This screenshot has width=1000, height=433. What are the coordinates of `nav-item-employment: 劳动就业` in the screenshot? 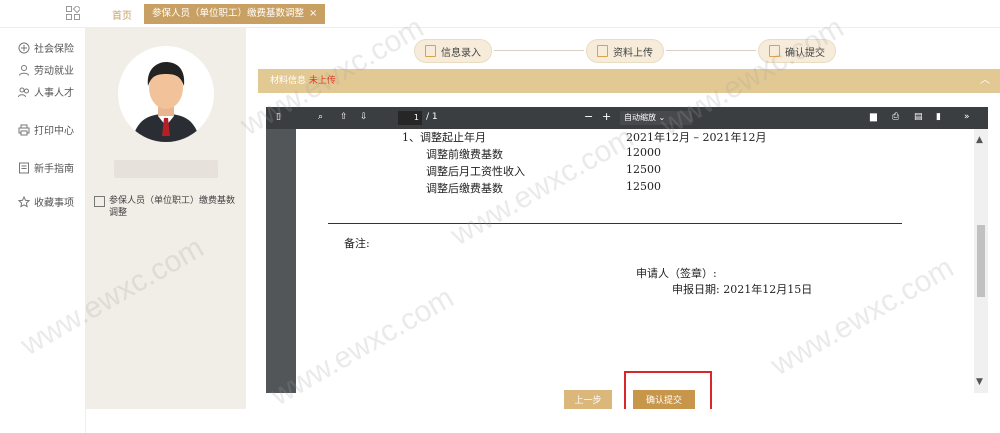 It's located at (46, 69).